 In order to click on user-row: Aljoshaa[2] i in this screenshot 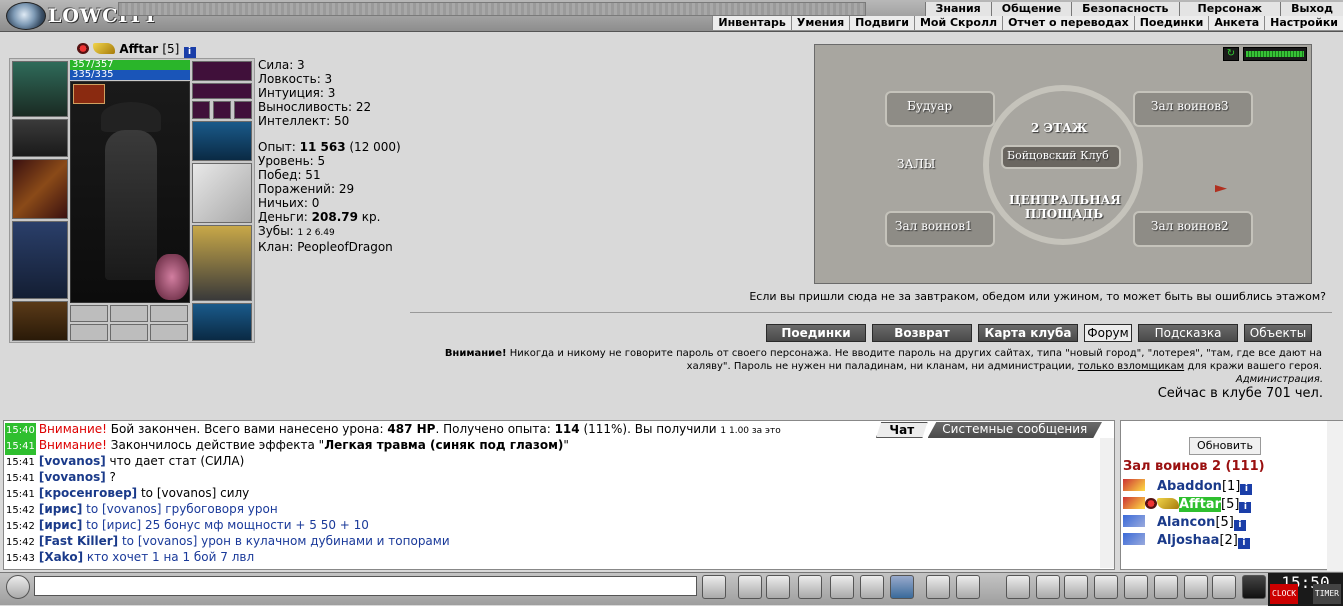, I will do `click(1186, 542)`.